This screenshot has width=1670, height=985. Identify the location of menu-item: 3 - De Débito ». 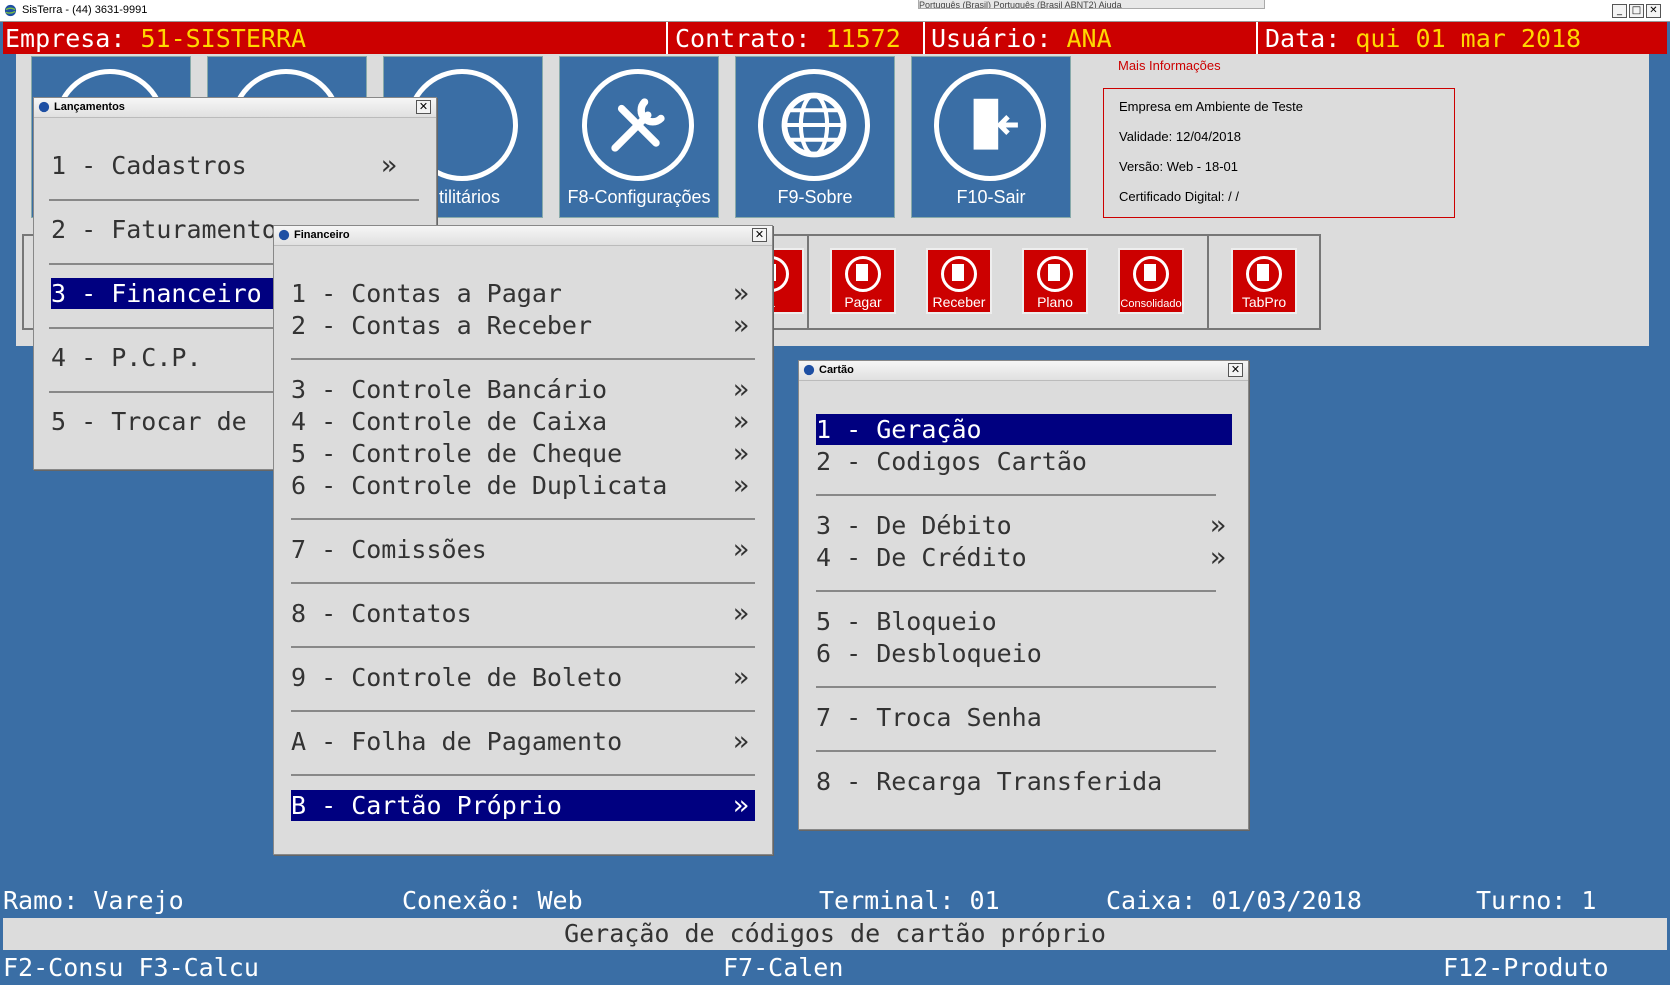
(1024, 525).